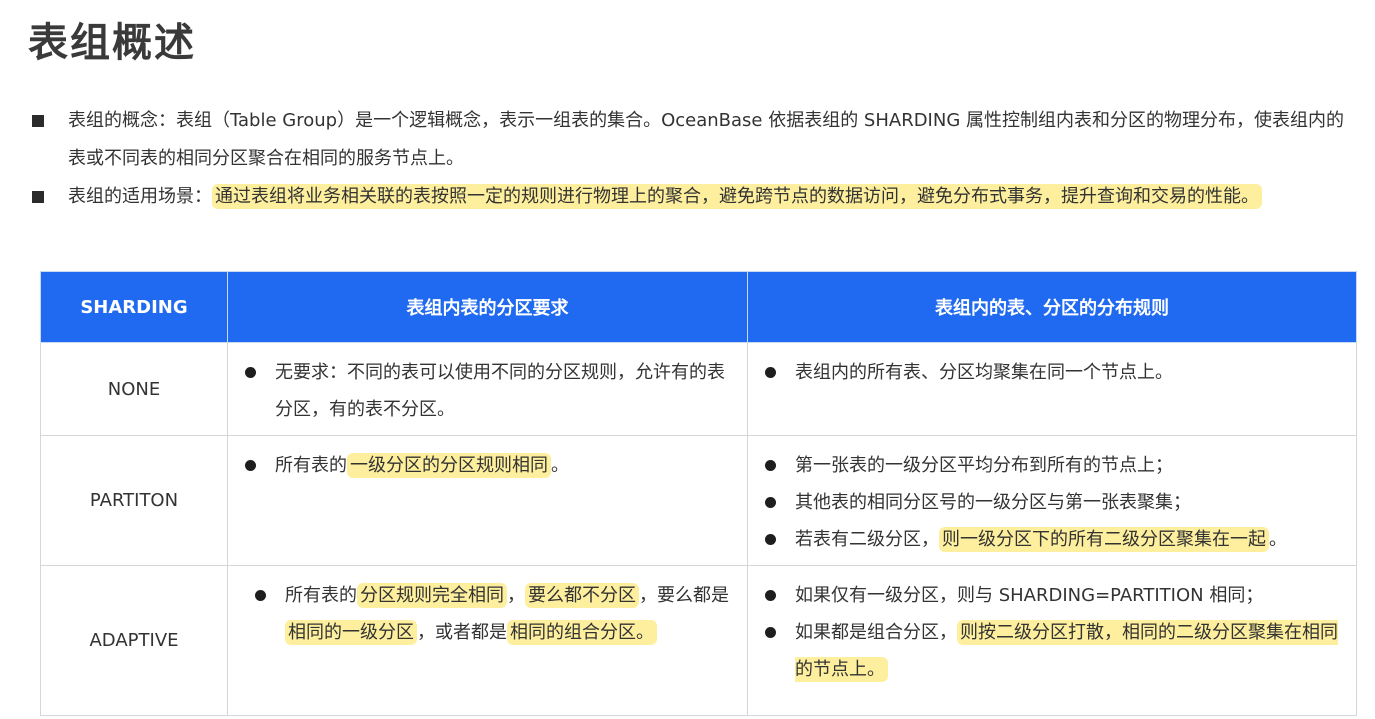 The width and height of the screenshot is (1375, 719). Describe the element at coordinates (582, 595) in the screenshot. I see `requirement-highlight: 要么都不分区` at that location.